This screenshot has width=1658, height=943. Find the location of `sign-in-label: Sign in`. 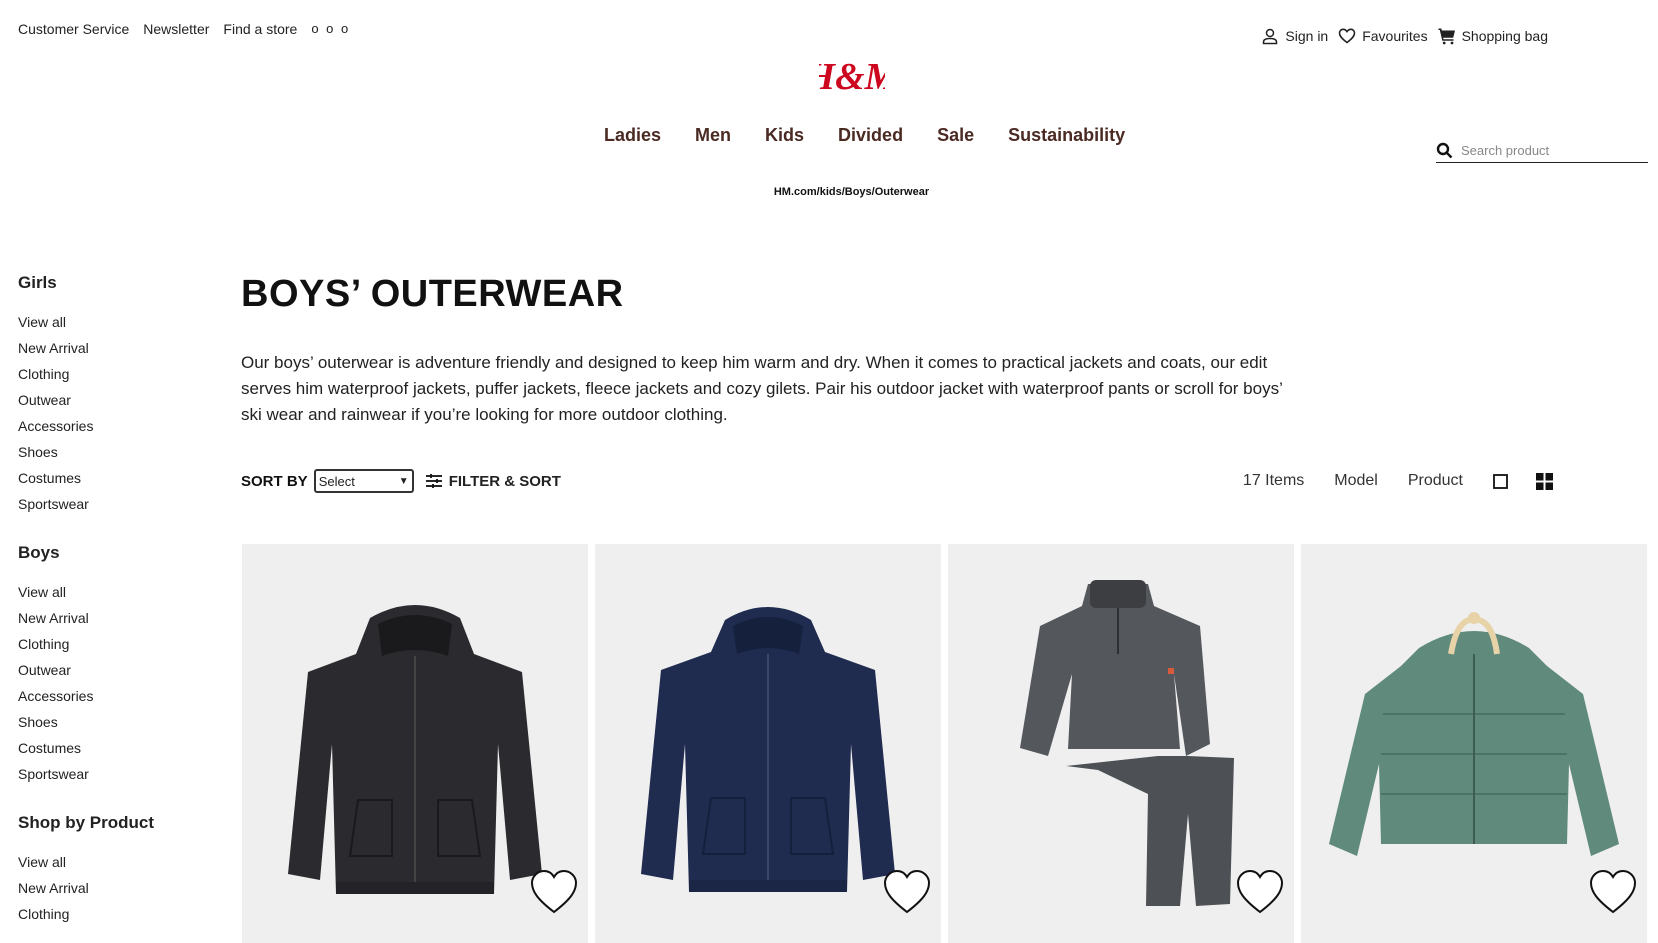

sign-in-label: Sign in is located at coordinates (1307, 36).